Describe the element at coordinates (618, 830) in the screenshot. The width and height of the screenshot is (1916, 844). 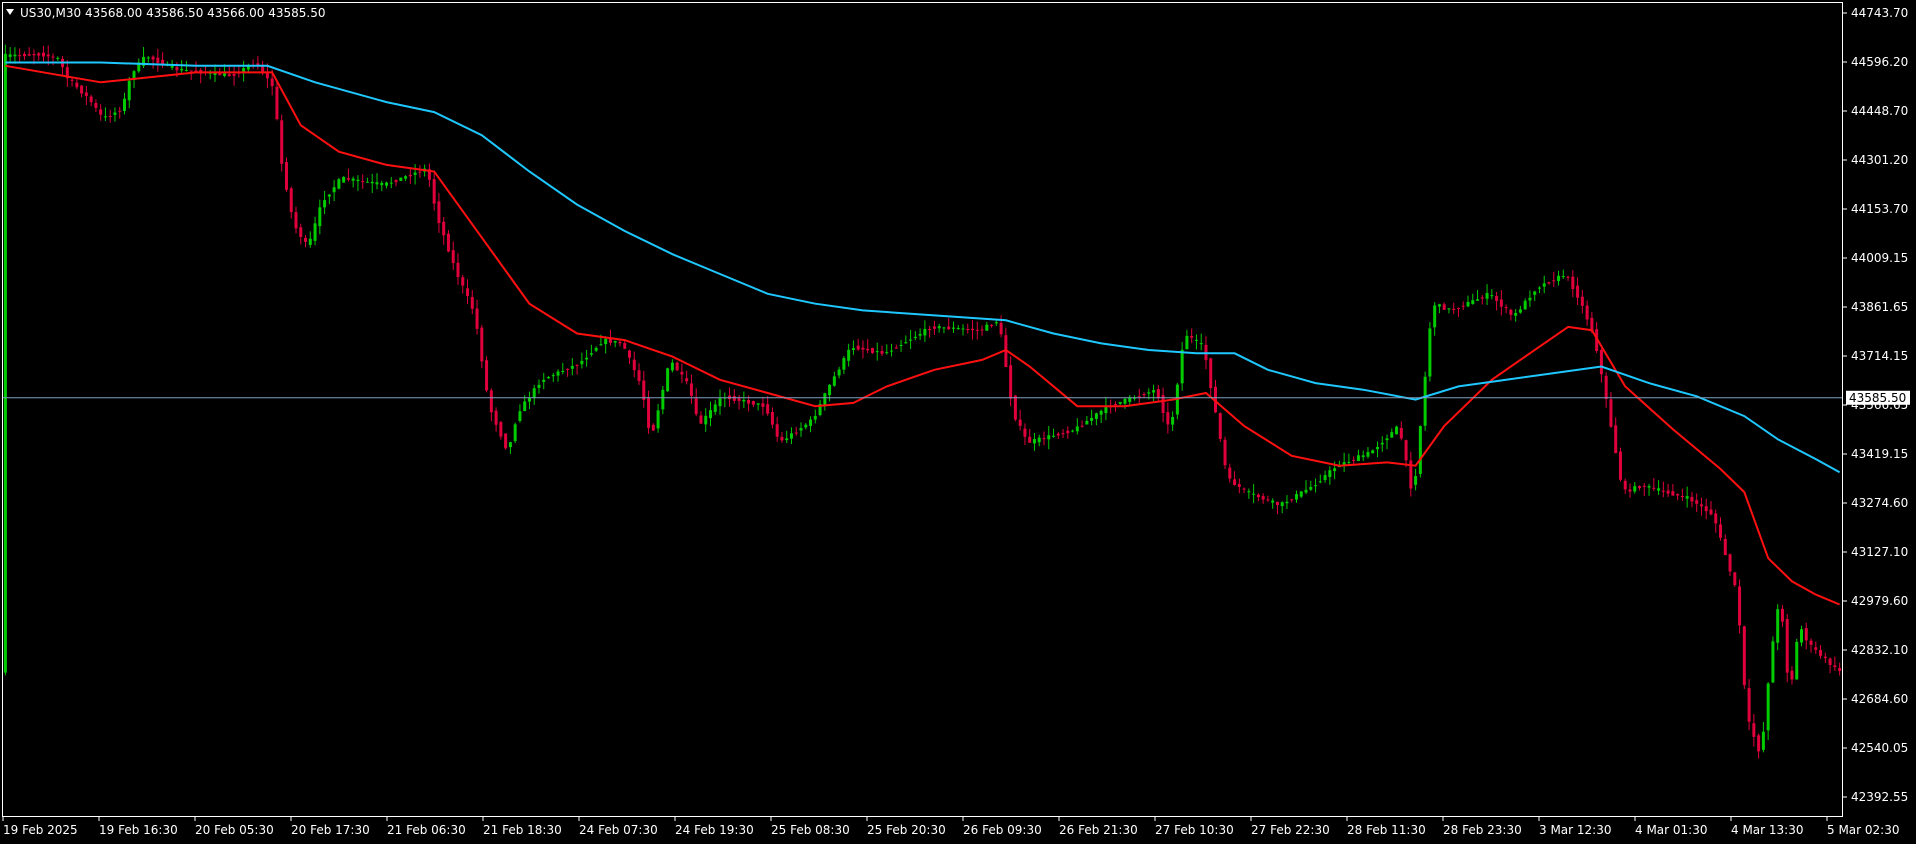
I see `x-tick-label: 24 Feb 07:30` at that location.